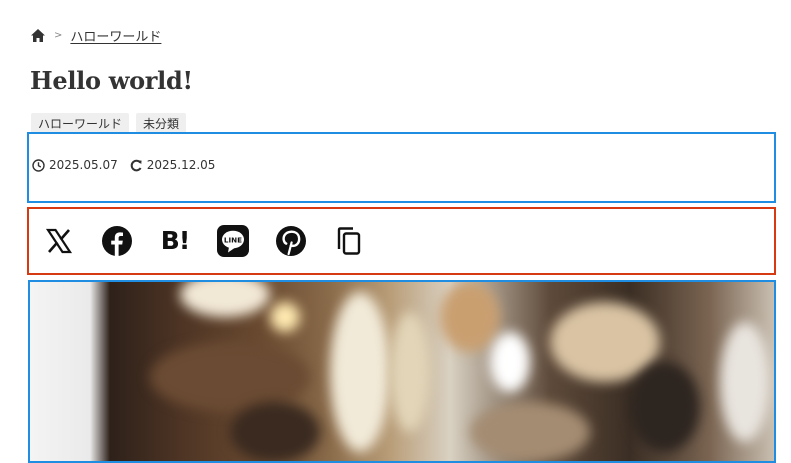 The image size is (791, 463). Describe the element at coordinates (401, 241) in the screenshot. I see `share-buttons-outline: B! LINE` at that location.